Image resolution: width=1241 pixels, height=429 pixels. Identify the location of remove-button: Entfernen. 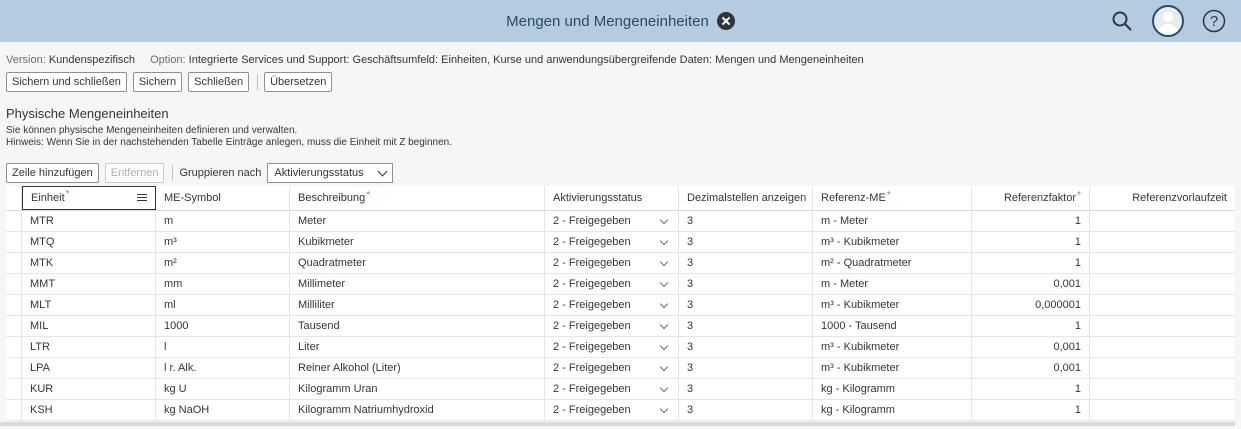
(134, 173).